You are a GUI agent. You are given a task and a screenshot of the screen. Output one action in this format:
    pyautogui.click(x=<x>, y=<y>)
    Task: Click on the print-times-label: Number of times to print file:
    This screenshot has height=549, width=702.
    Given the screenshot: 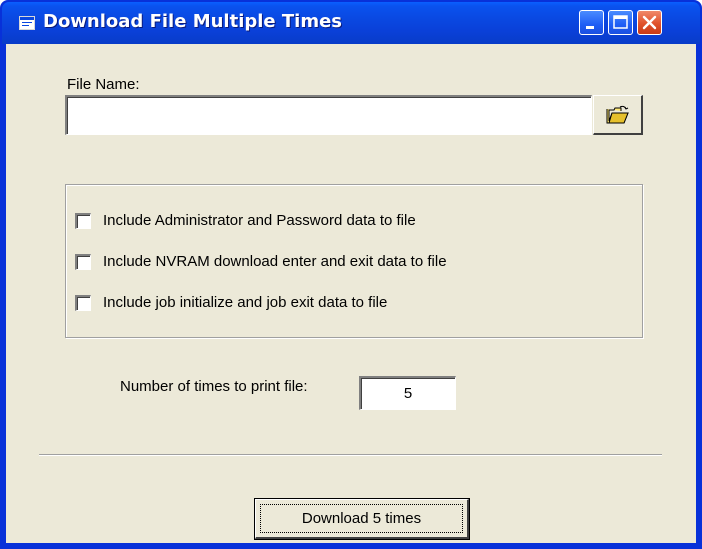 What is the action you would take?
    pyautogui.click(x=214, y=386)
    